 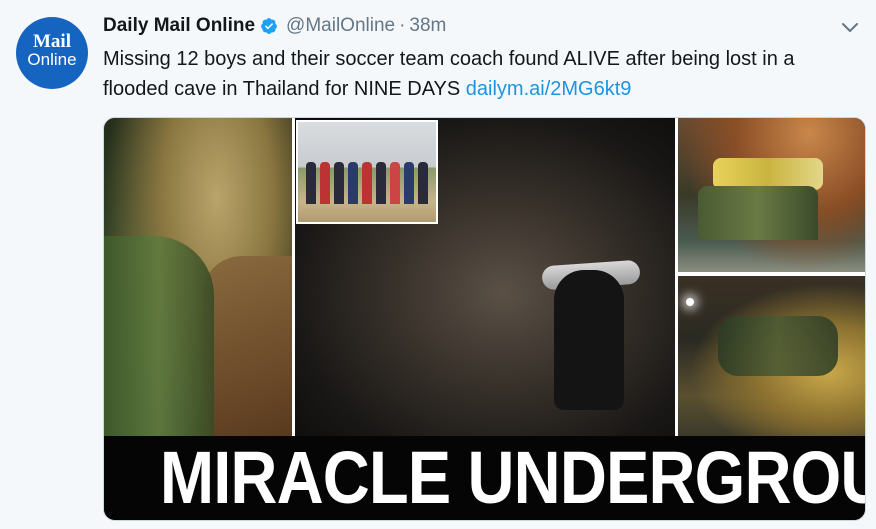 I want to click on avatar-logo-line2: Online, so click(x=52, y=59).